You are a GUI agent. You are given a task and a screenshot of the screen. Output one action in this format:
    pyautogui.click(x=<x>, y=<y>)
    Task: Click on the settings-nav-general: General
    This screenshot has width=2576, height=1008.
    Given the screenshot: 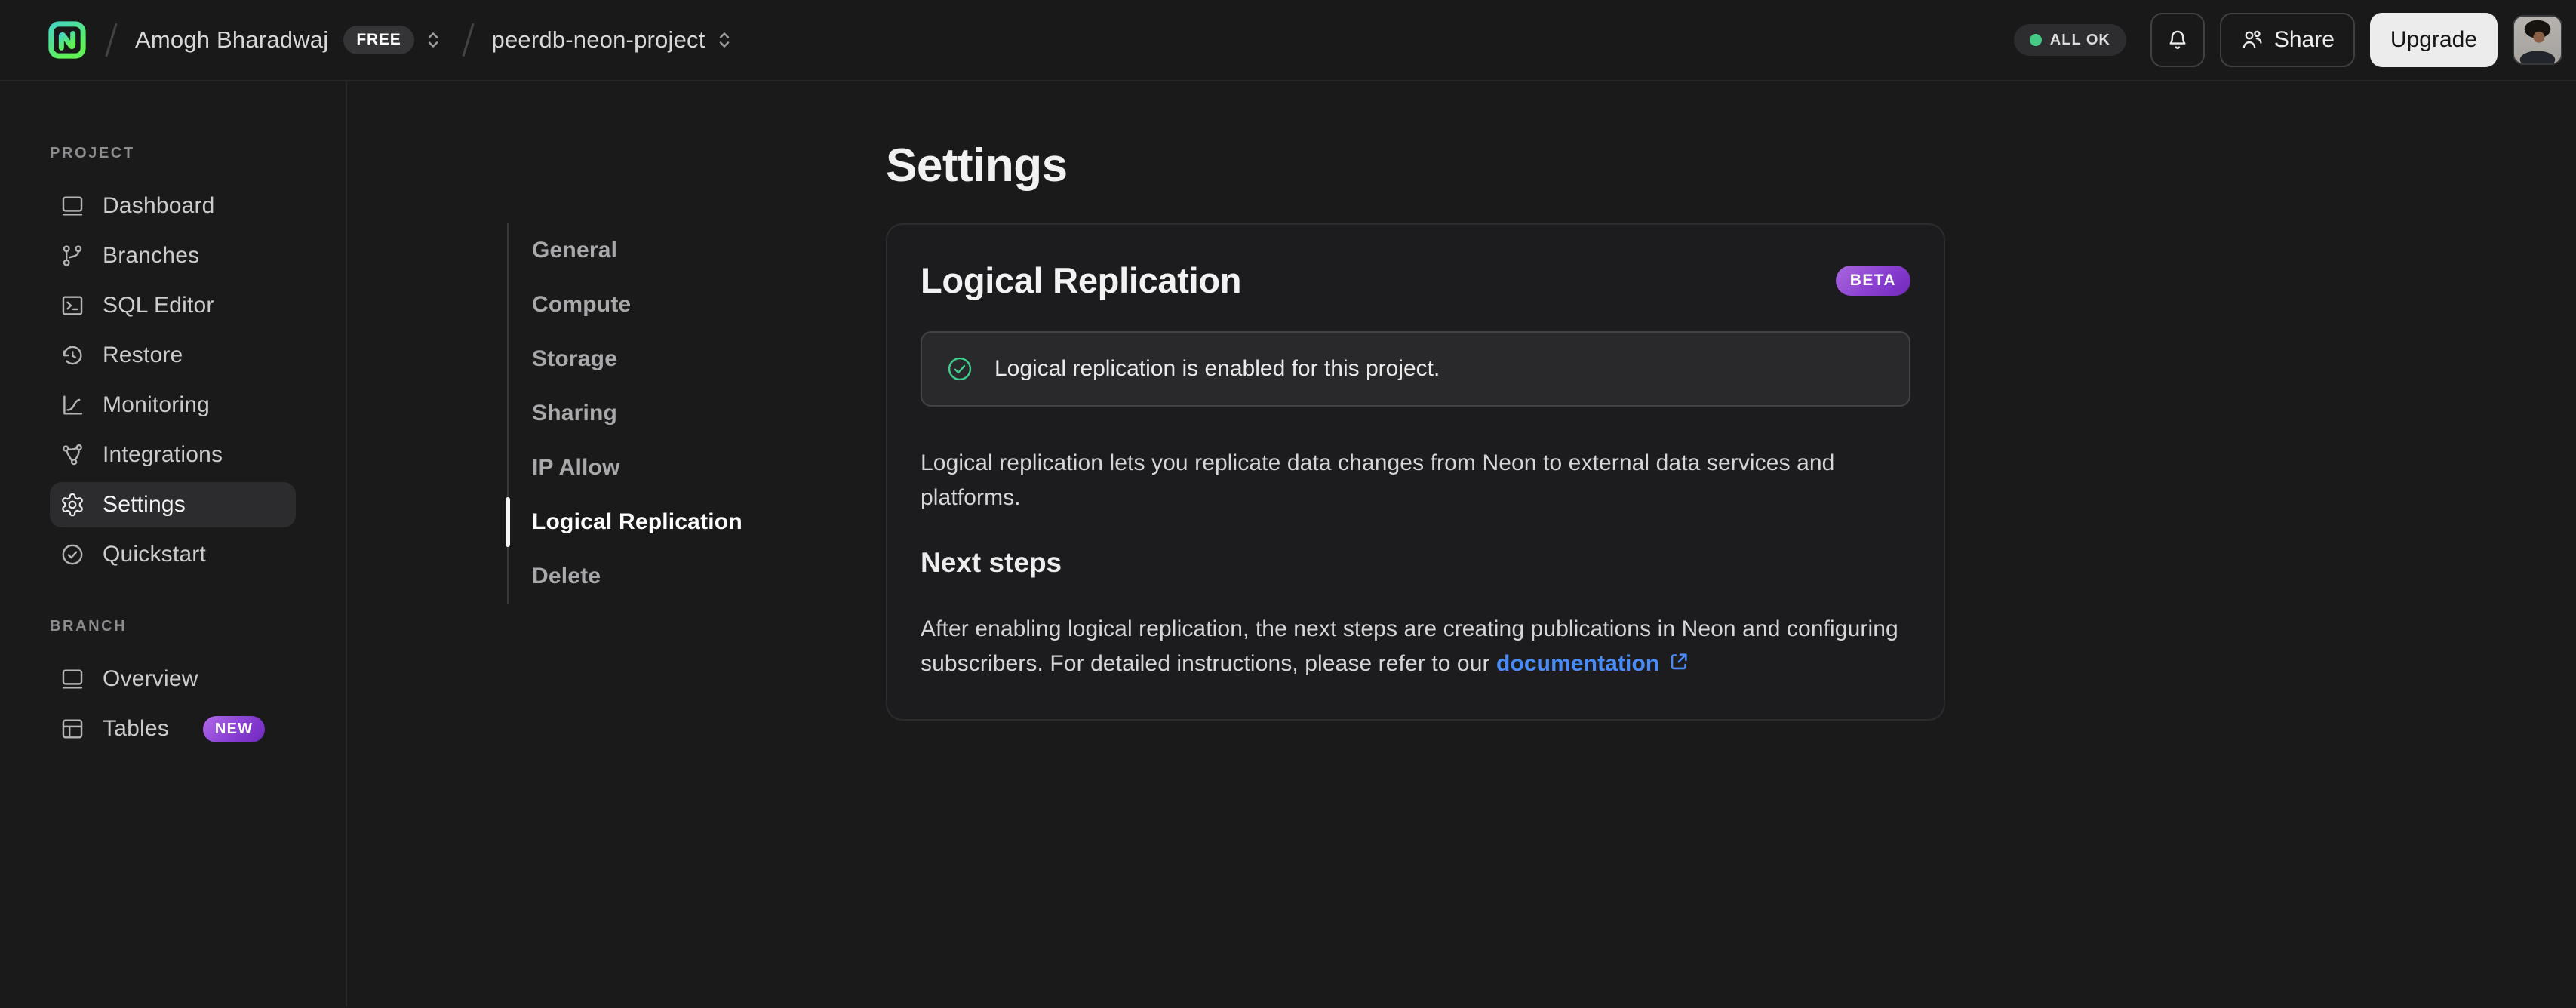 What is the action you would take?
    pyautogui.click(x=659, y=250)
    